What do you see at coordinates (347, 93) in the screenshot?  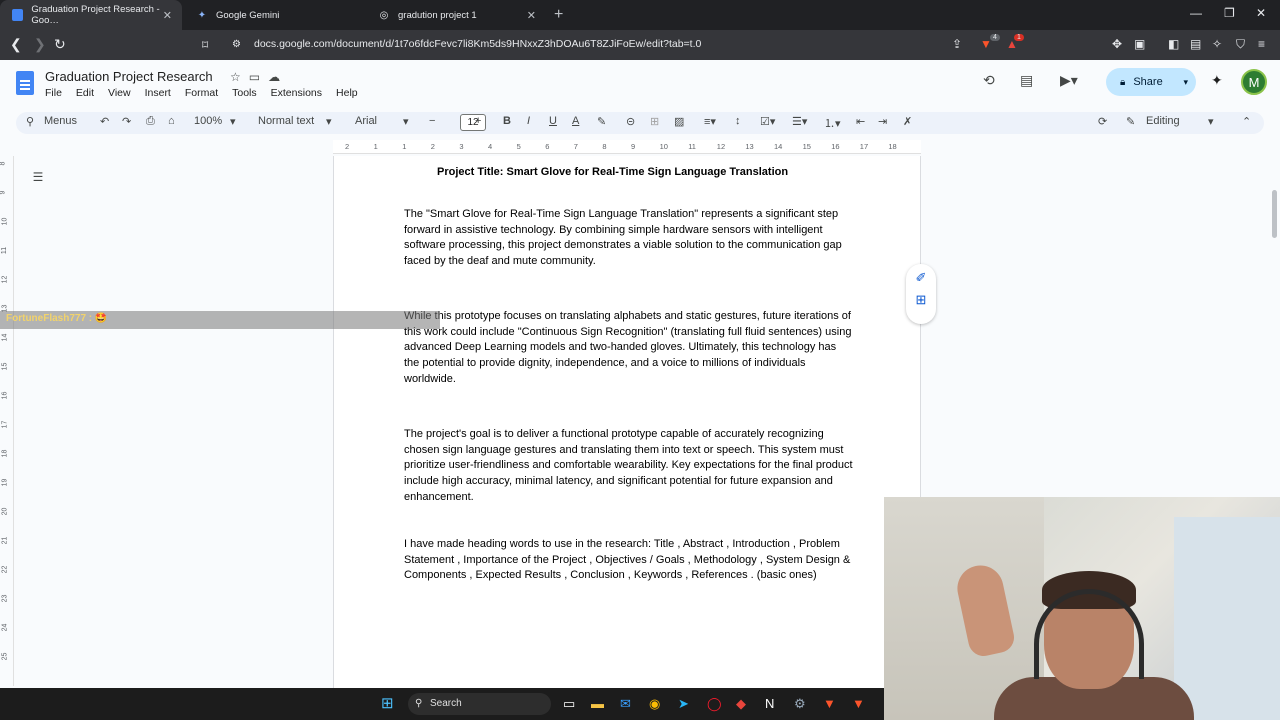 I see `menu-help: Help` at bounding box center [347, 93].